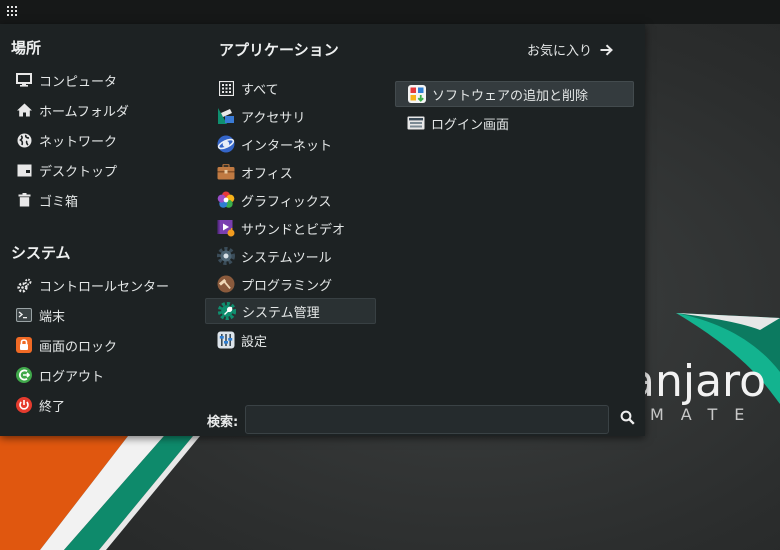  Describe the element at coordinates (706, 414) in the screenshot. I see `manjaro-logo-subtitle: MATE` at that location.